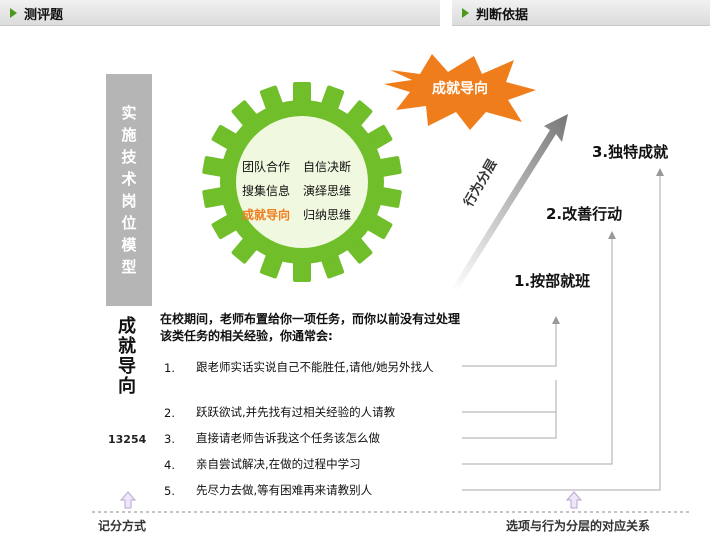 The image size is (710, 548). What do you see at coordinates (578, 526) in the screenshot?
I see `mapping-relation-label: 选项与行为分层的对应关系` at bounding box center [578, 526].